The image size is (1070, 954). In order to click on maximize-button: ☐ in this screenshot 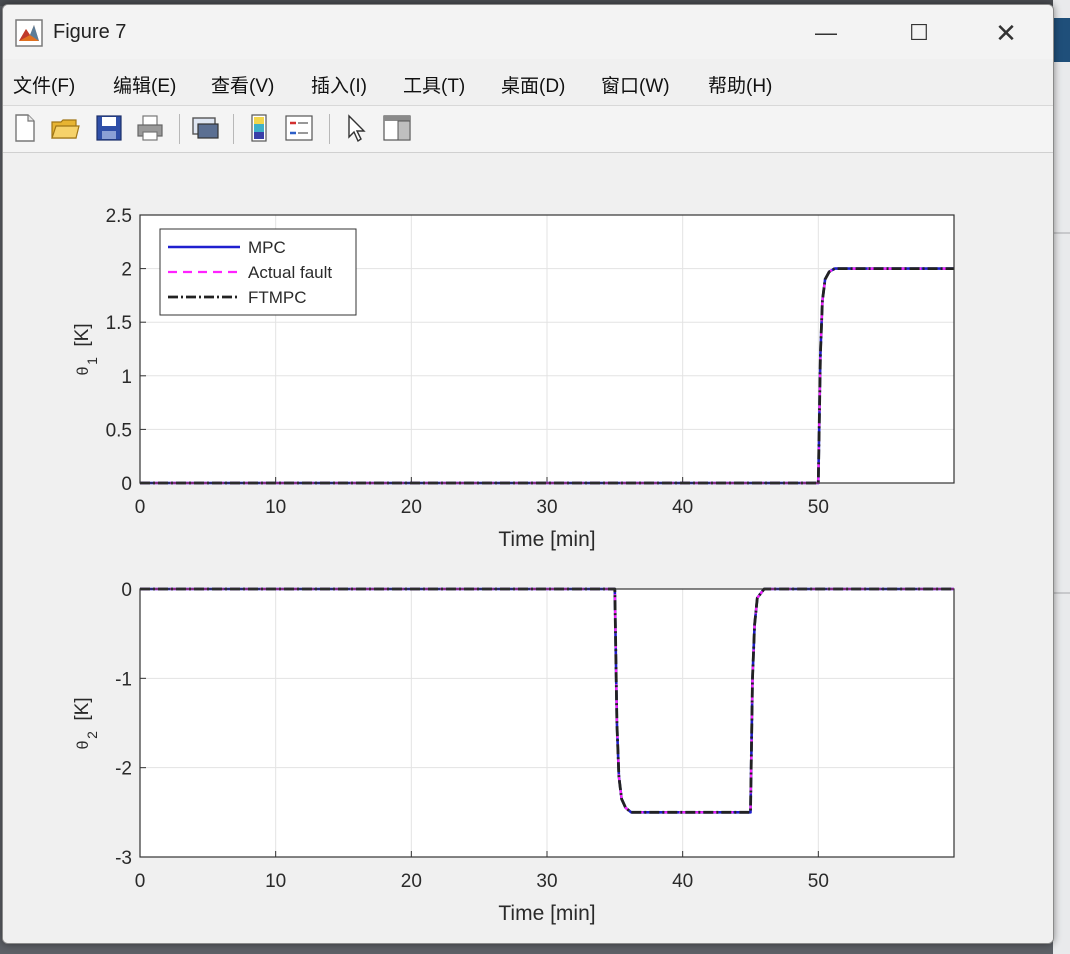, I will do `click(919, 33)`.